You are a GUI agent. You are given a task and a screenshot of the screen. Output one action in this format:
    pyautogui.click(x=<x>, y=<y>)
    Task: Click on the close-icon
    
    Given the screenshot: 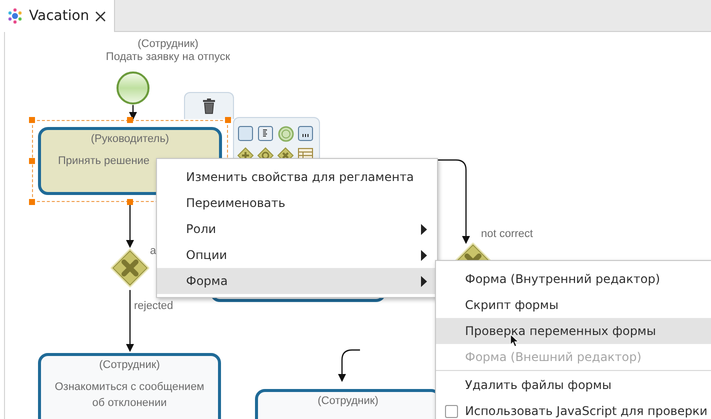 What is the action you would take?
    pyautogui.click(x=100, y=16)
    